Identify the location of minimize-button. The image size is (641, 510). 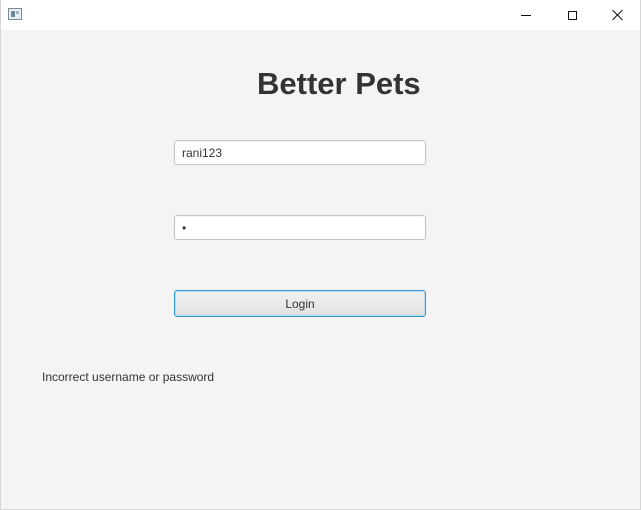
(526, 15).